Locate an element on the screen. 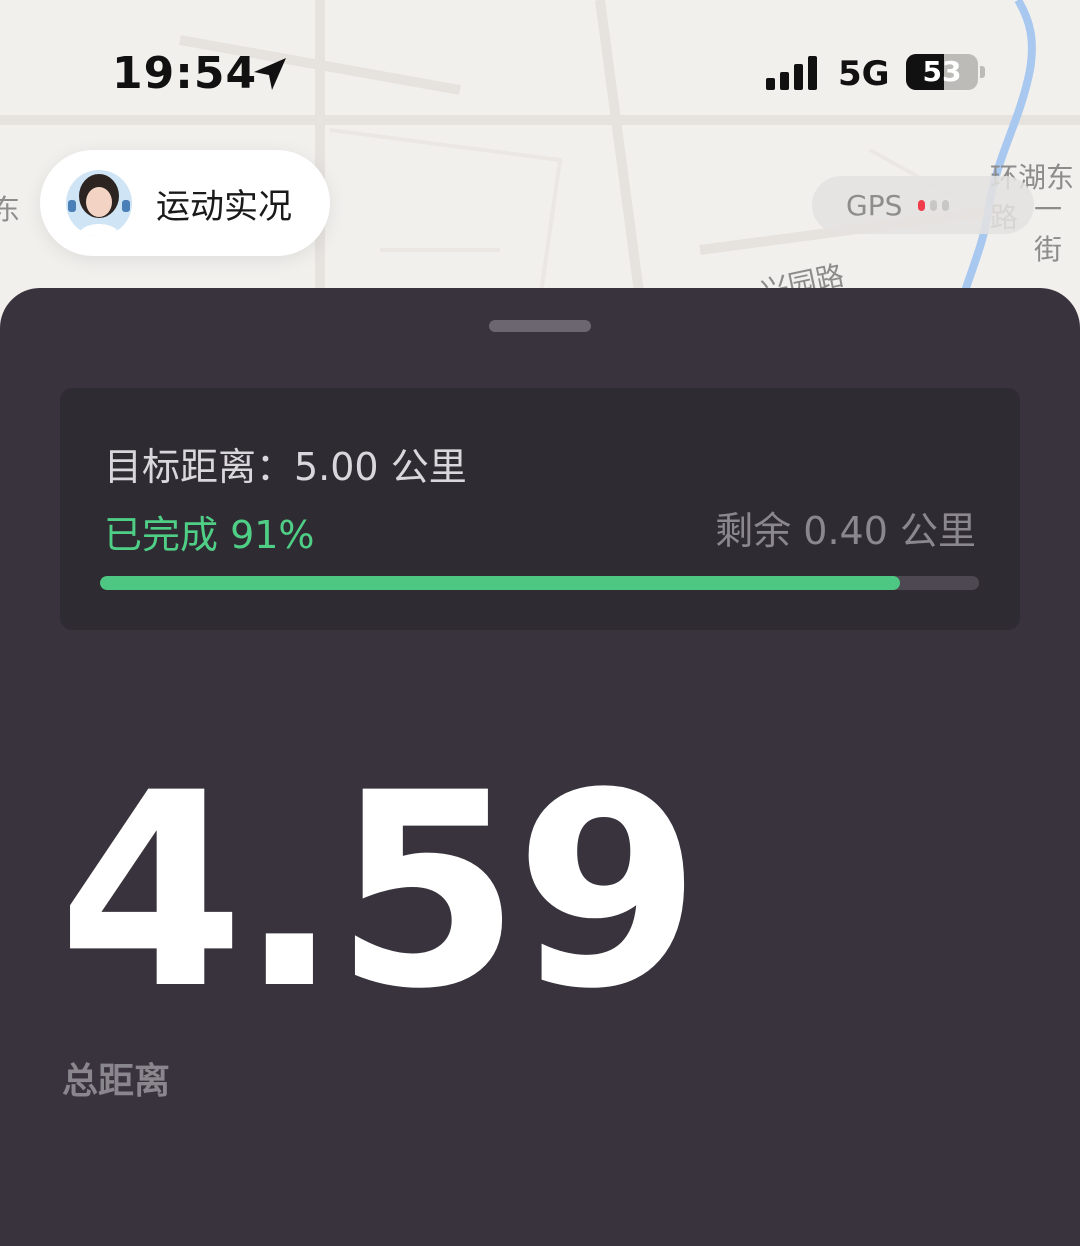 This screenshot has height=1246, width=1080. location-arrow-icon is located at coordinates (270, 74).